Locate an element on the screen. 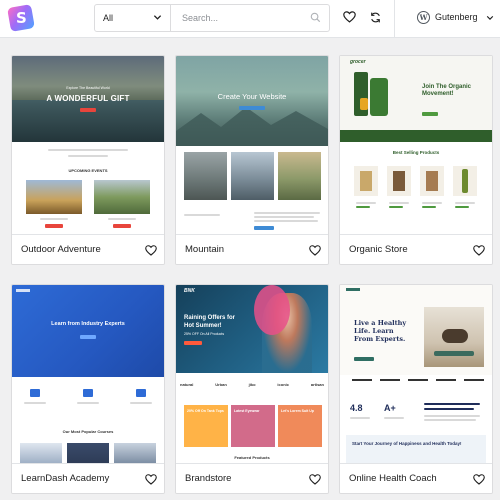  preview-hero-sub: 25% OFF On All Products is located at coordinates (204, 334).